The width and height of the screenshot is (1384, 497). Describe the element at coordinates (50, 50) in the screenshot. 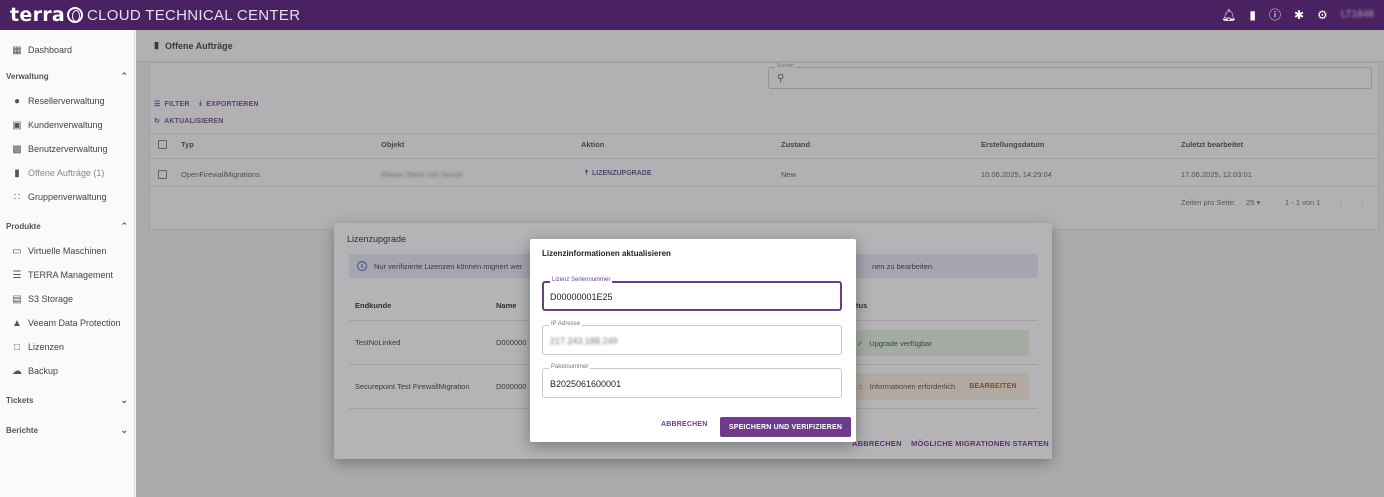

I see `sidebar-item-label: Dashboard` at that location.